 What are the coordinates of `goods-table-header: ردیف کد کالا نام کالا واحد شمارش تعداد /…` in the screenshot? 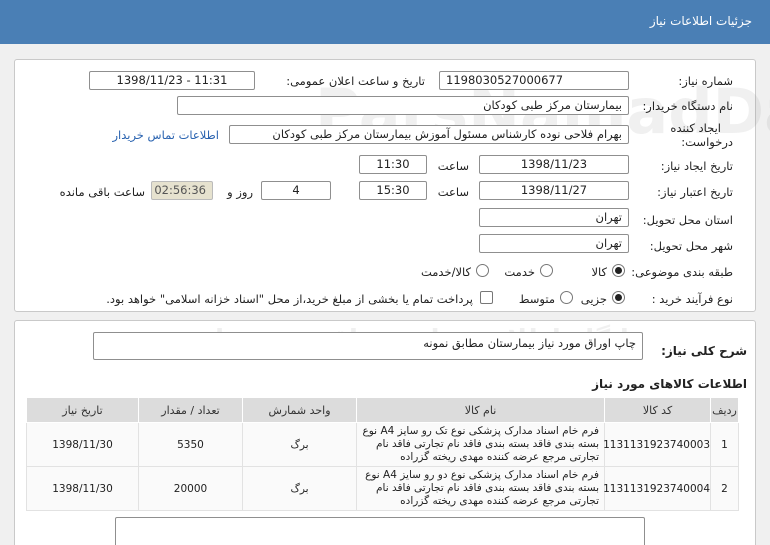 It's located at (382, 410).